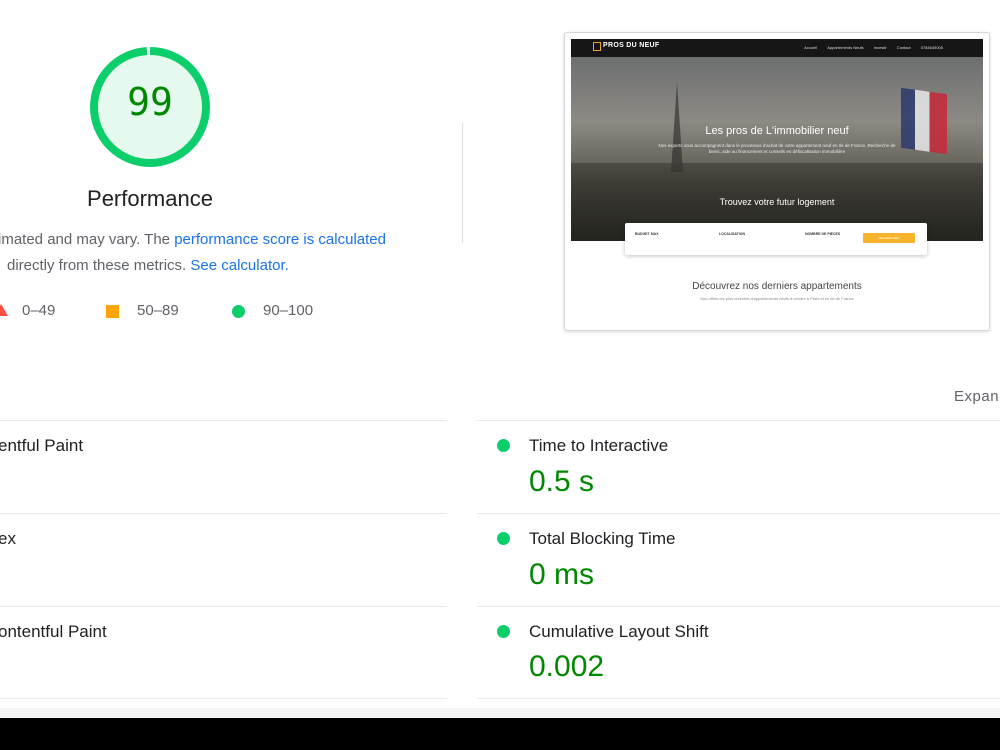  What do you see at coordinates (924, 121) in the screenshot?
I see `french-flag-shape` at bounding box center [924, 121].